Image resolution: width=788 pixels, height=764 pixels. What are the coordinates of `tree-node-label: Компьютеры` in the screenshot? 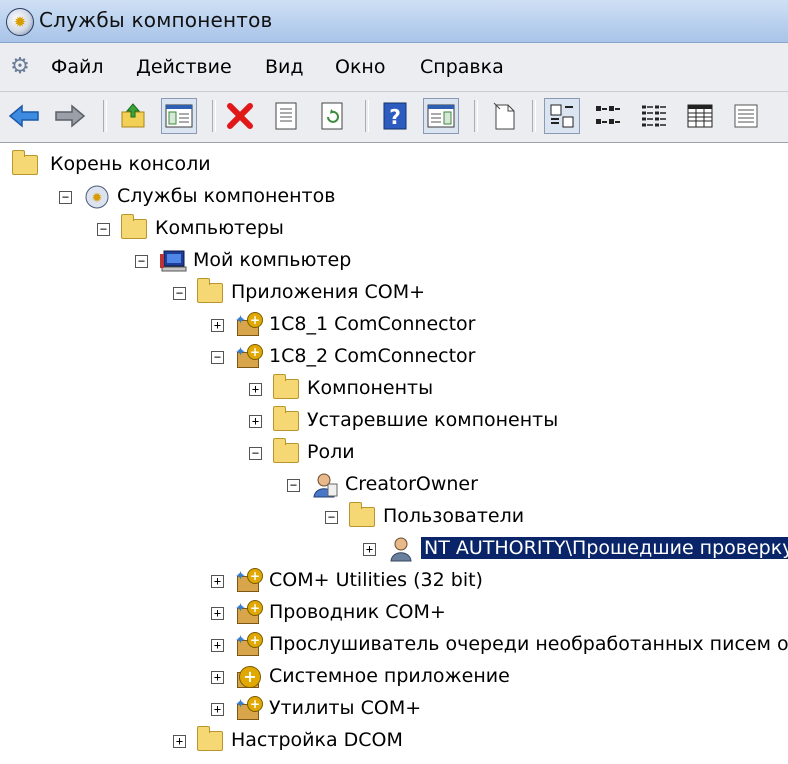 It's located at (219, 228).